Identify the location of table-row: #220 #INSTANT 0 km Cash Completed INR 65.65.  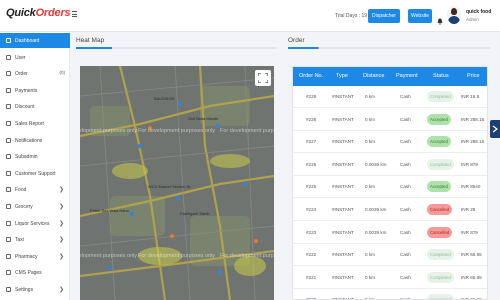
(390, 294).